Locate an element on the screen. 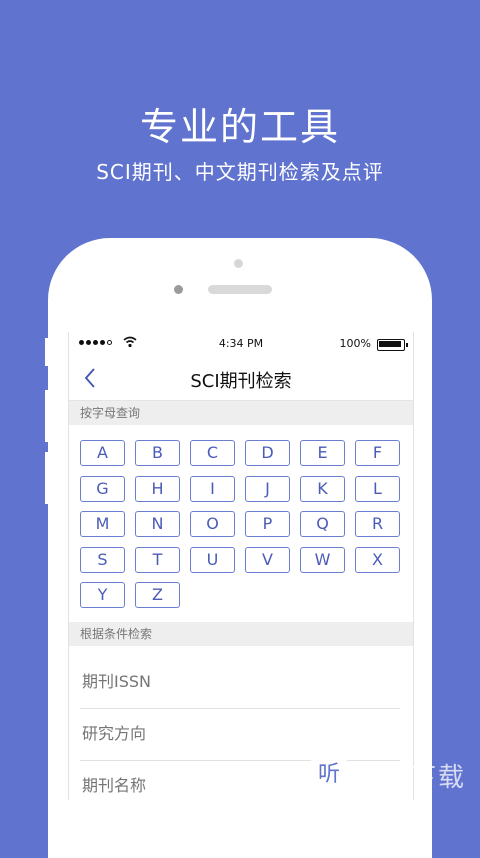 The width and height of the screenshot is (480, 858). research-direction-field is located at coordinates (242, 734).